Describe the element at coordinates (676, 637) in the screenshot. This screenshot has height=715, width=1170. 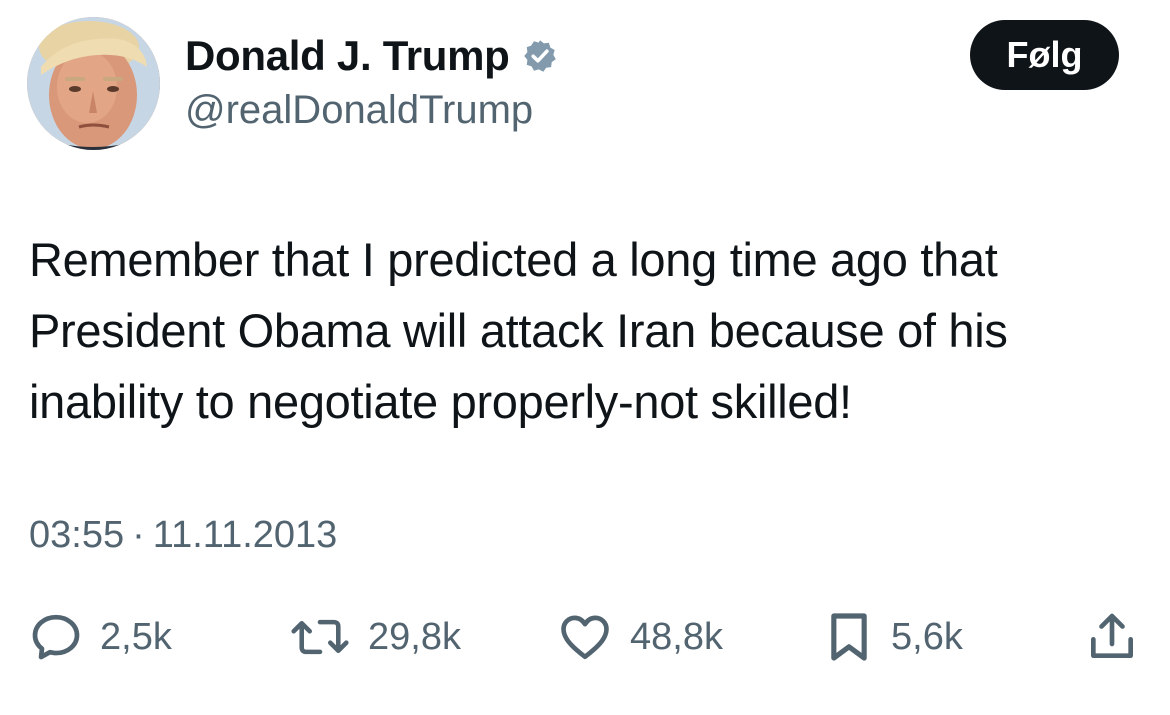
I see `like-count: 48,8k` at that location.